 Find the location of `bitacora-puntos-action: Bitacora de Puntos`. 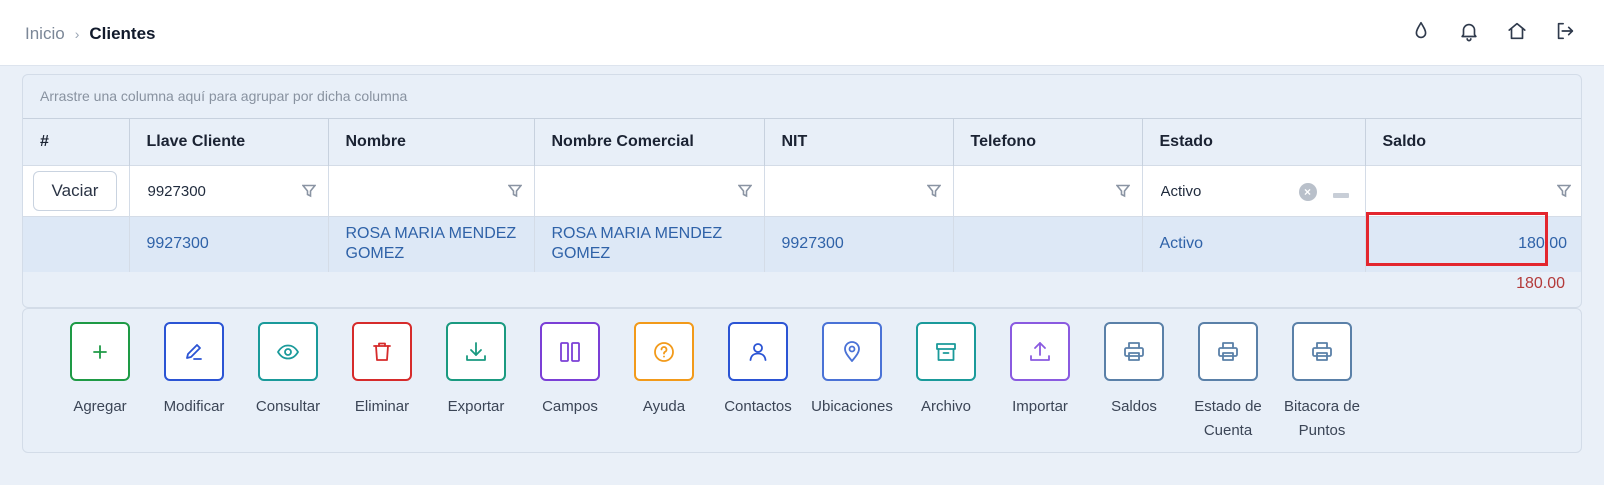

bitacora-puntos-action: Bitacora de Puntos is located at coordinates (1322, 382).